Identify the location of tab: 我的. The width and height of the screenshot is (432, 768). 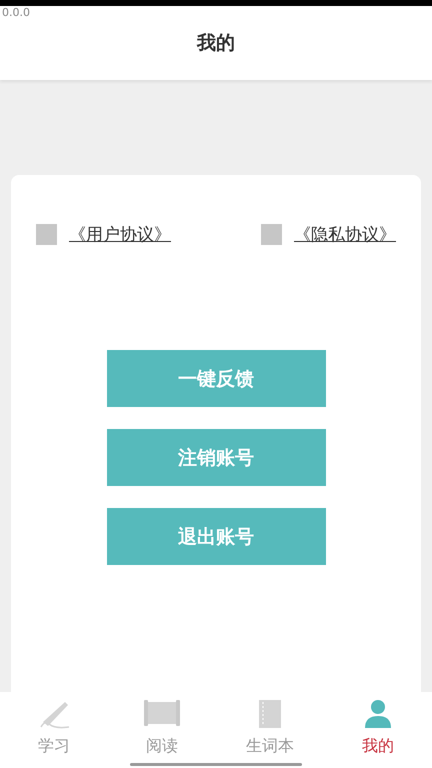
(378, 730).